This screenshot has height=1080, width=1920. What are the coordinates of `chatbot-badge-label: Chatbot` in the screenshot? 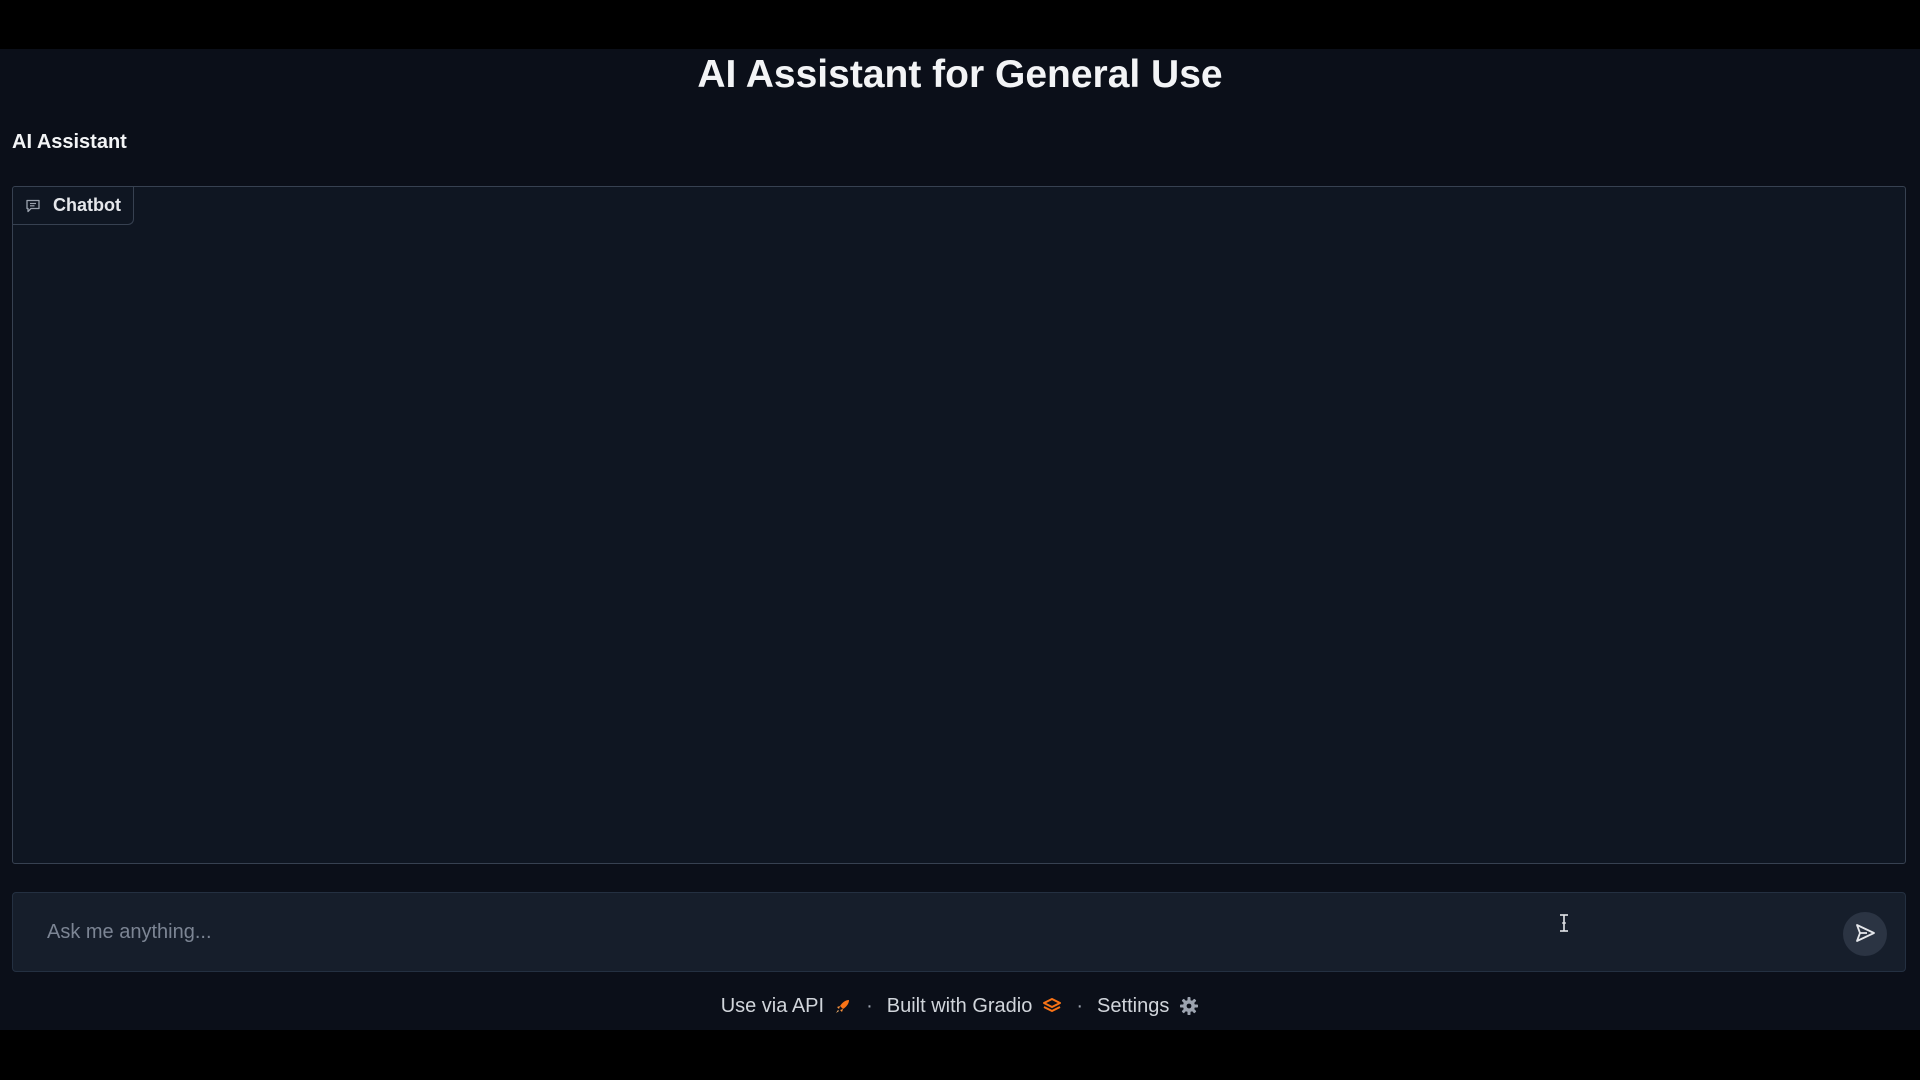 It's located at (87, 205).